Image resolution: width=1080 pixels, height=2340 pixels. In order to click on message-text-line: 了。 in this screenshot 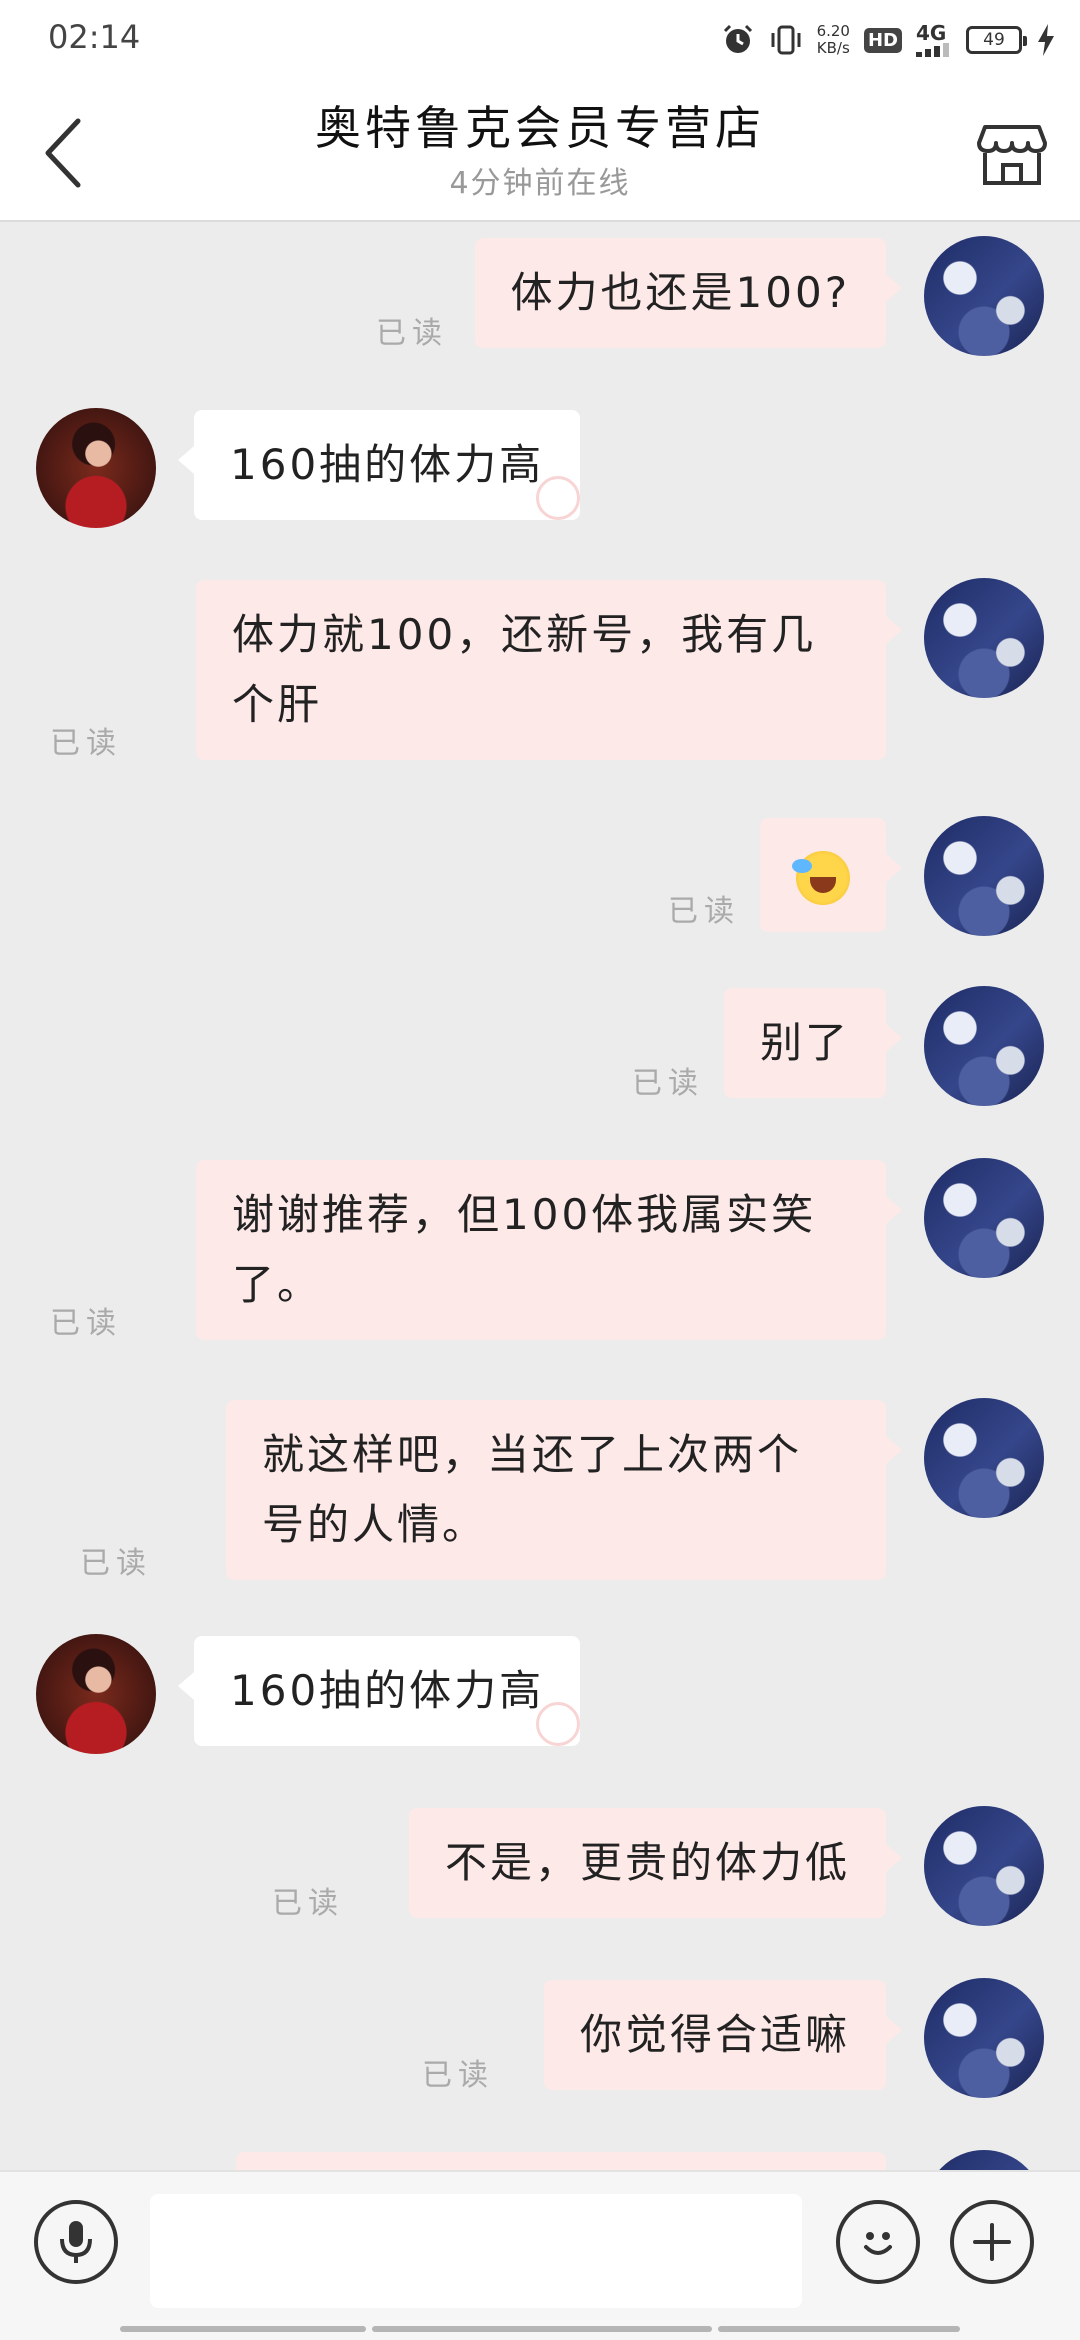, I will do `click(277, 1284)`.